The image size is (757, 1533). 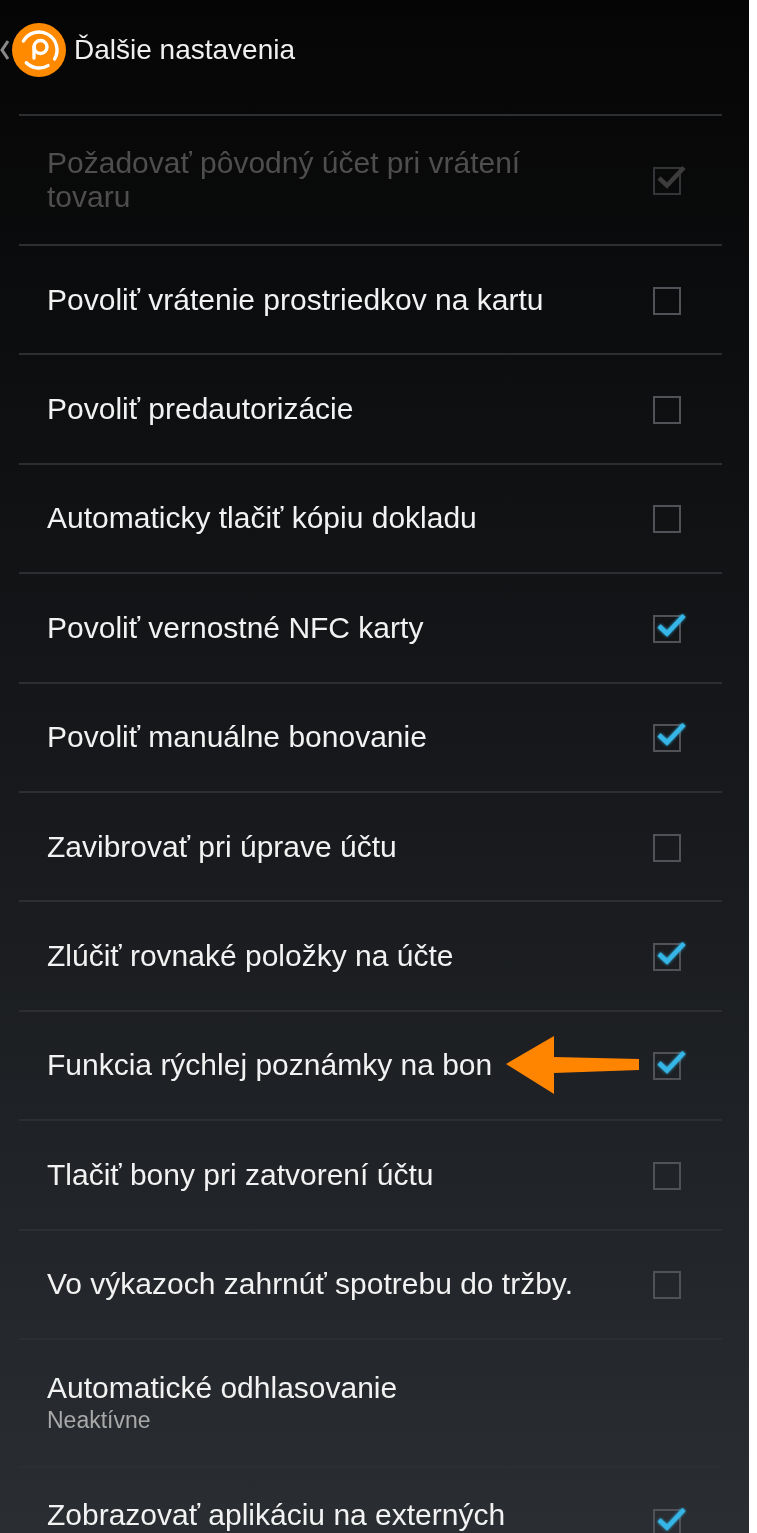 I want to click on logo-icon, so click(x=39, y=49).